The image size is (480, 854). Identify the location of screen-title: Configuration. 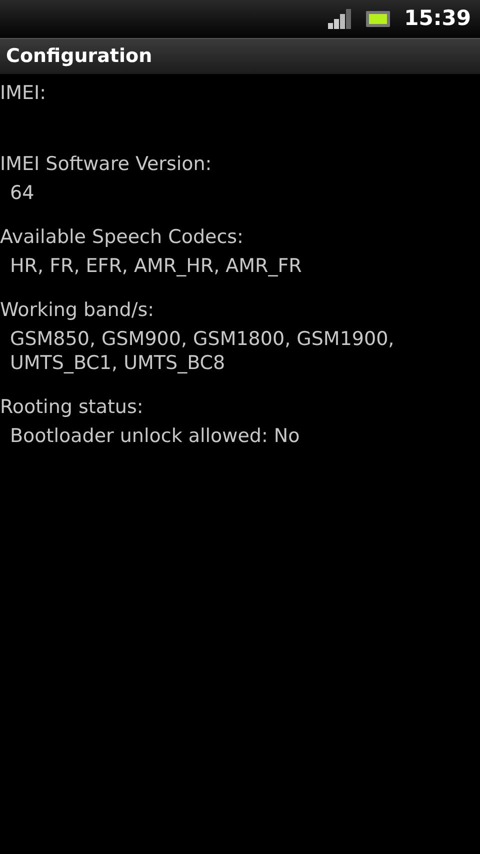
(79, 57).